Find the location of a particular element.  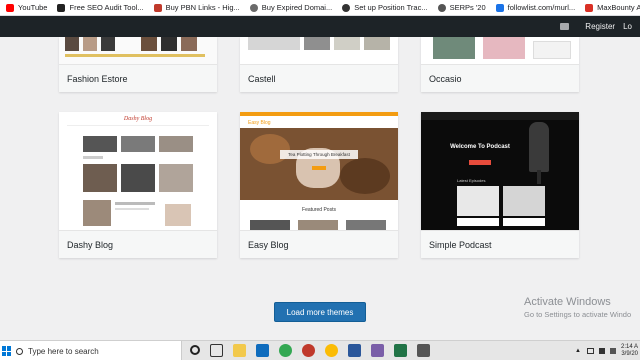

document-icon is located at coordinates (499, 7).